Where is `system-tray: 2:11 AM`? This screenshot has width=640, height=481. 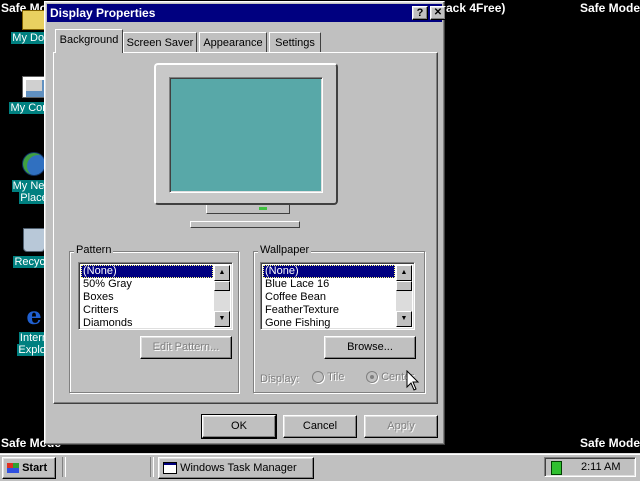 system-tray: 2:11 AM is located at coordinates (590, 467).